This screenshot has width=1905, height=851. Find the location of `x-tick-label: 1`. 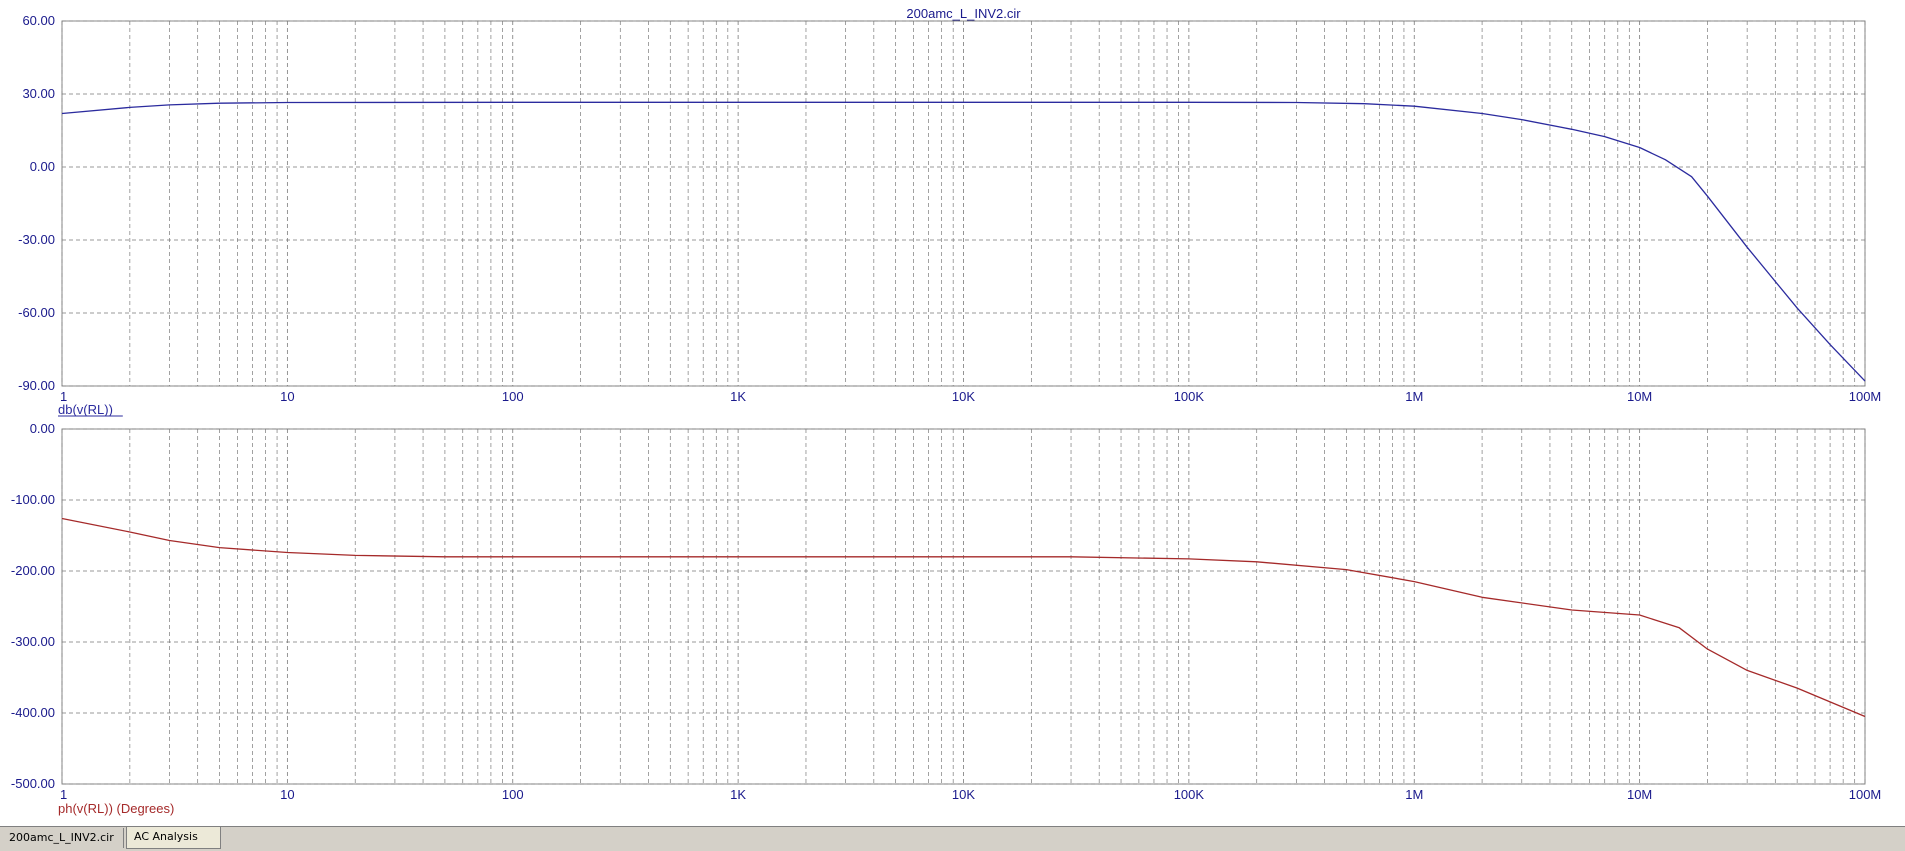

x-tick-label: 1 is located at coordinates (63, 794).